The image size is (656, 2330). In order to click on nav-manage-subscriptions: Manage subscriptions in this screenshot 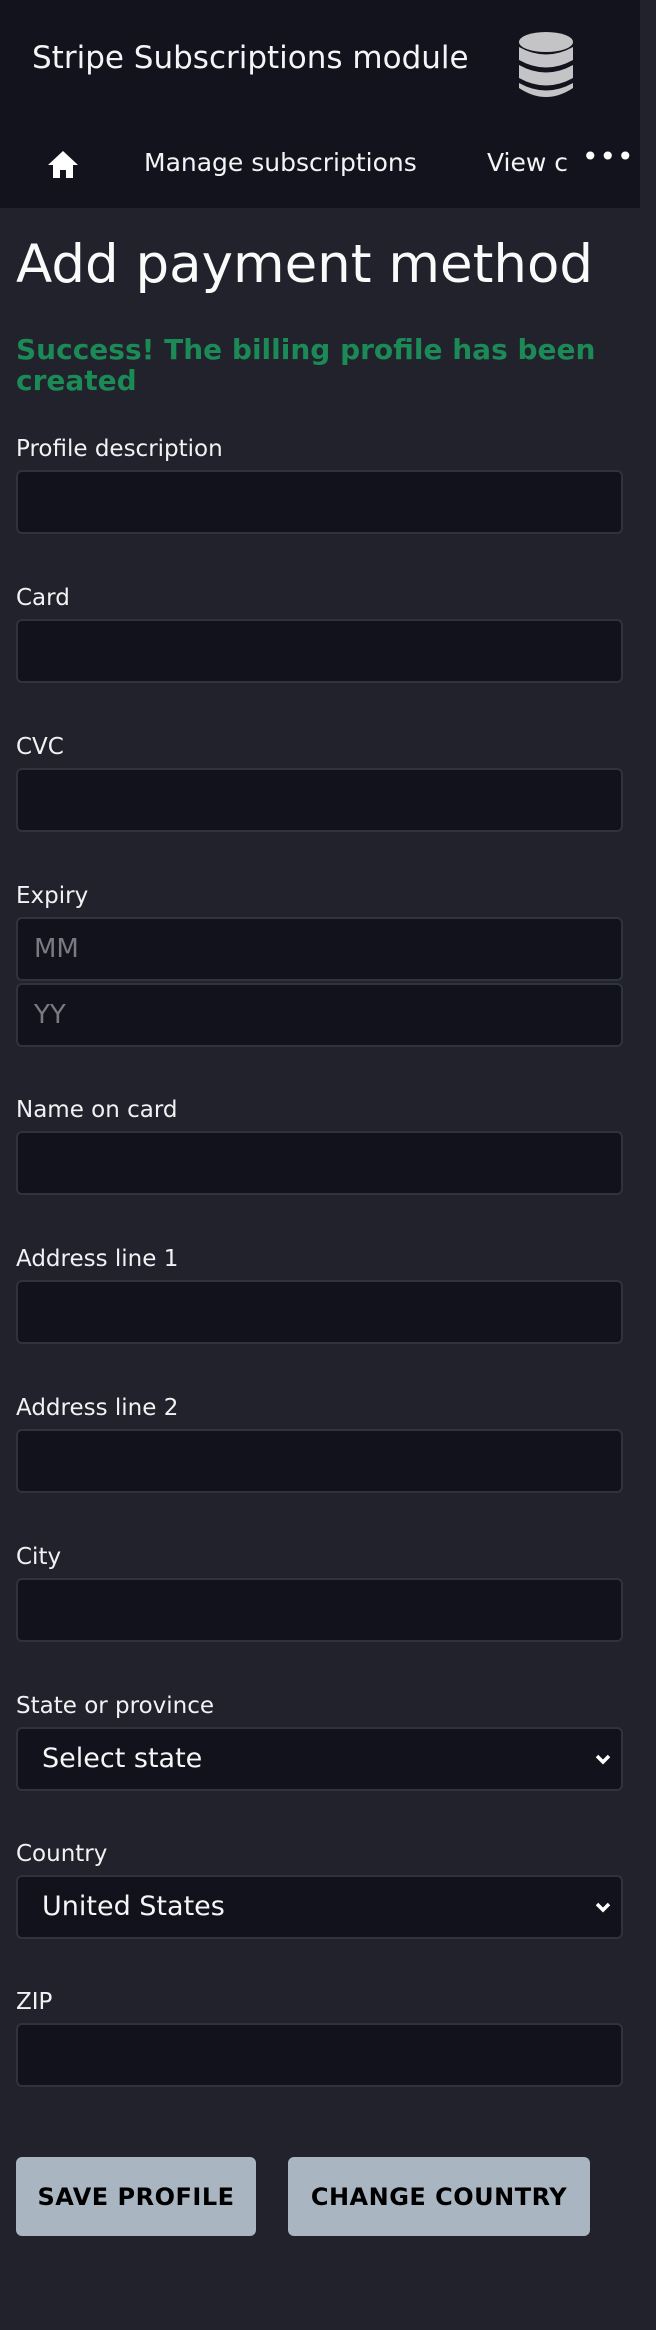, I will do `click(280, 162)`.